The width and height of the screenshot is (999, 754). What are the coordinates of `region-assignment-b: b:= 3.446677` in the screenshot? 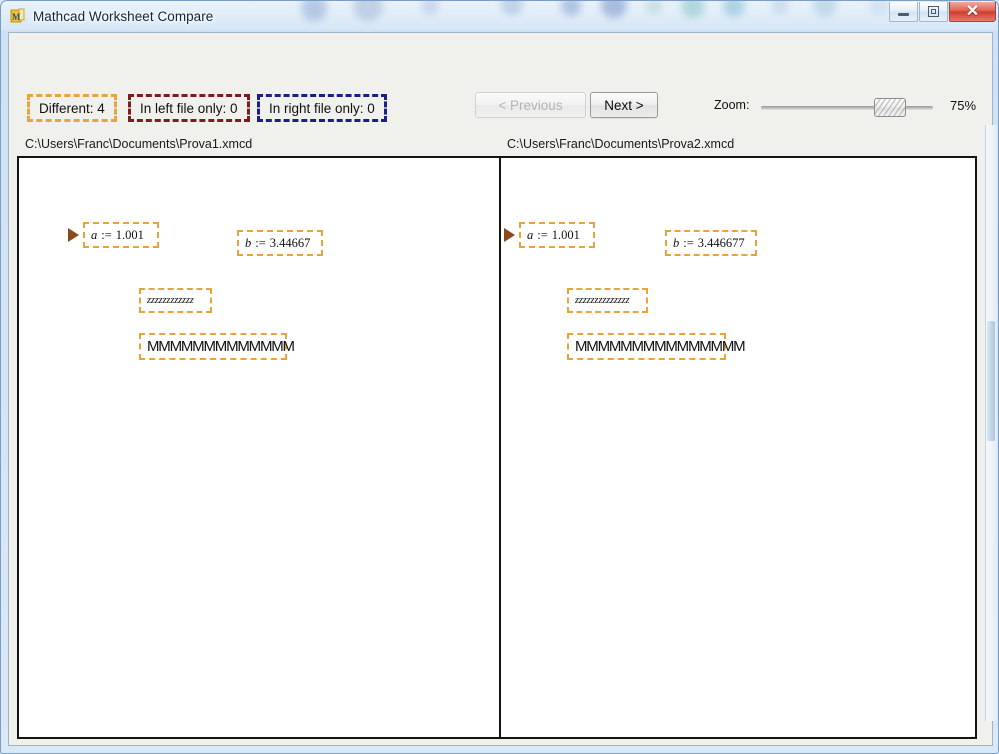 It's located at (711, 243).